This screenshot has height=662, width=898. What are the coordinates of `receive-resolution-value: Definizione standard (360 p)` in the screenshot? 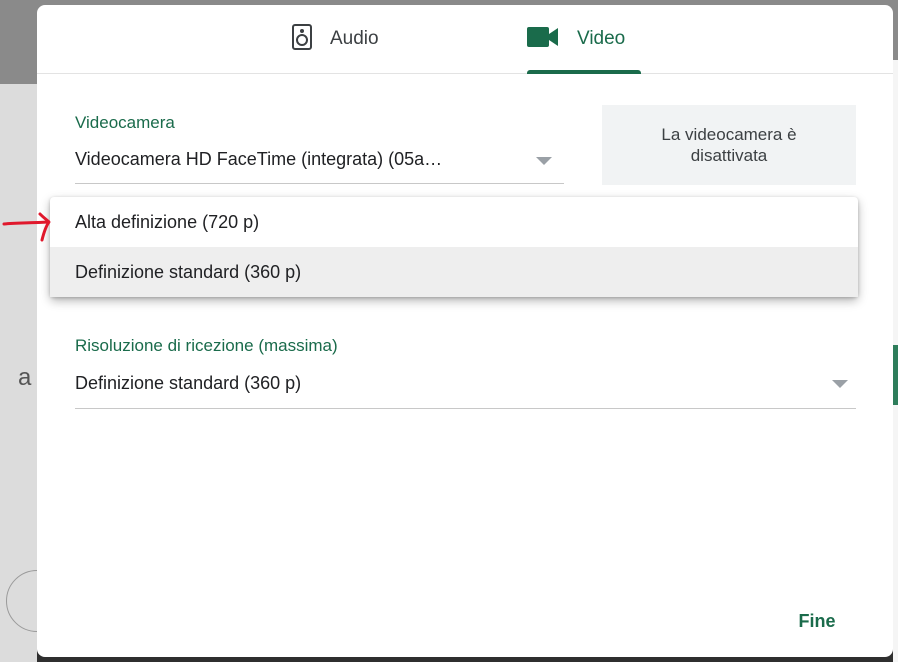 It's located at (188, 383).